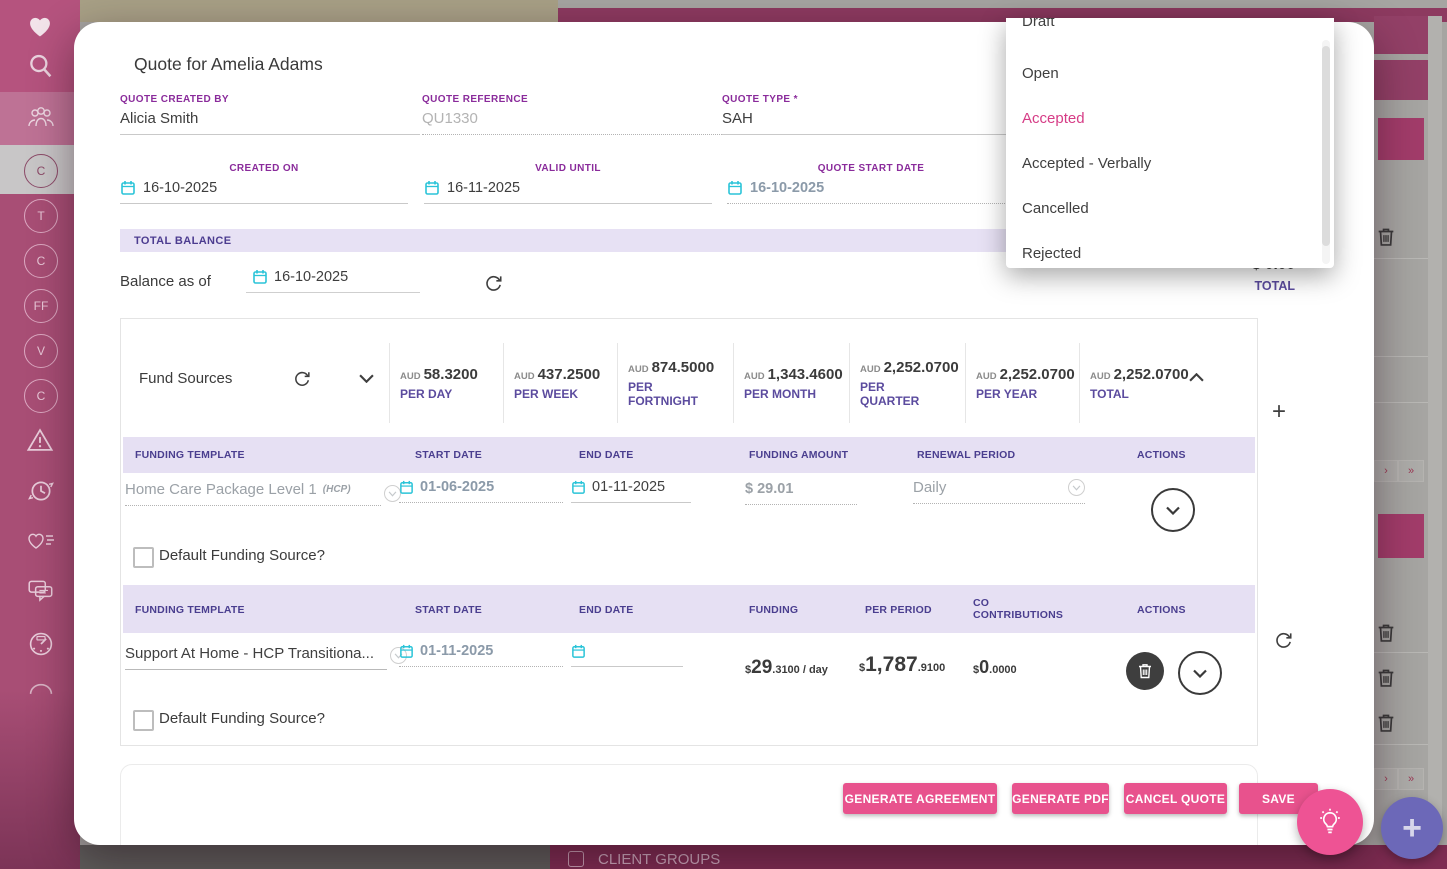 This screenshot has width=1447, height=869. I want to click on co-contributions-value: $0.0000, so click(995, 667).